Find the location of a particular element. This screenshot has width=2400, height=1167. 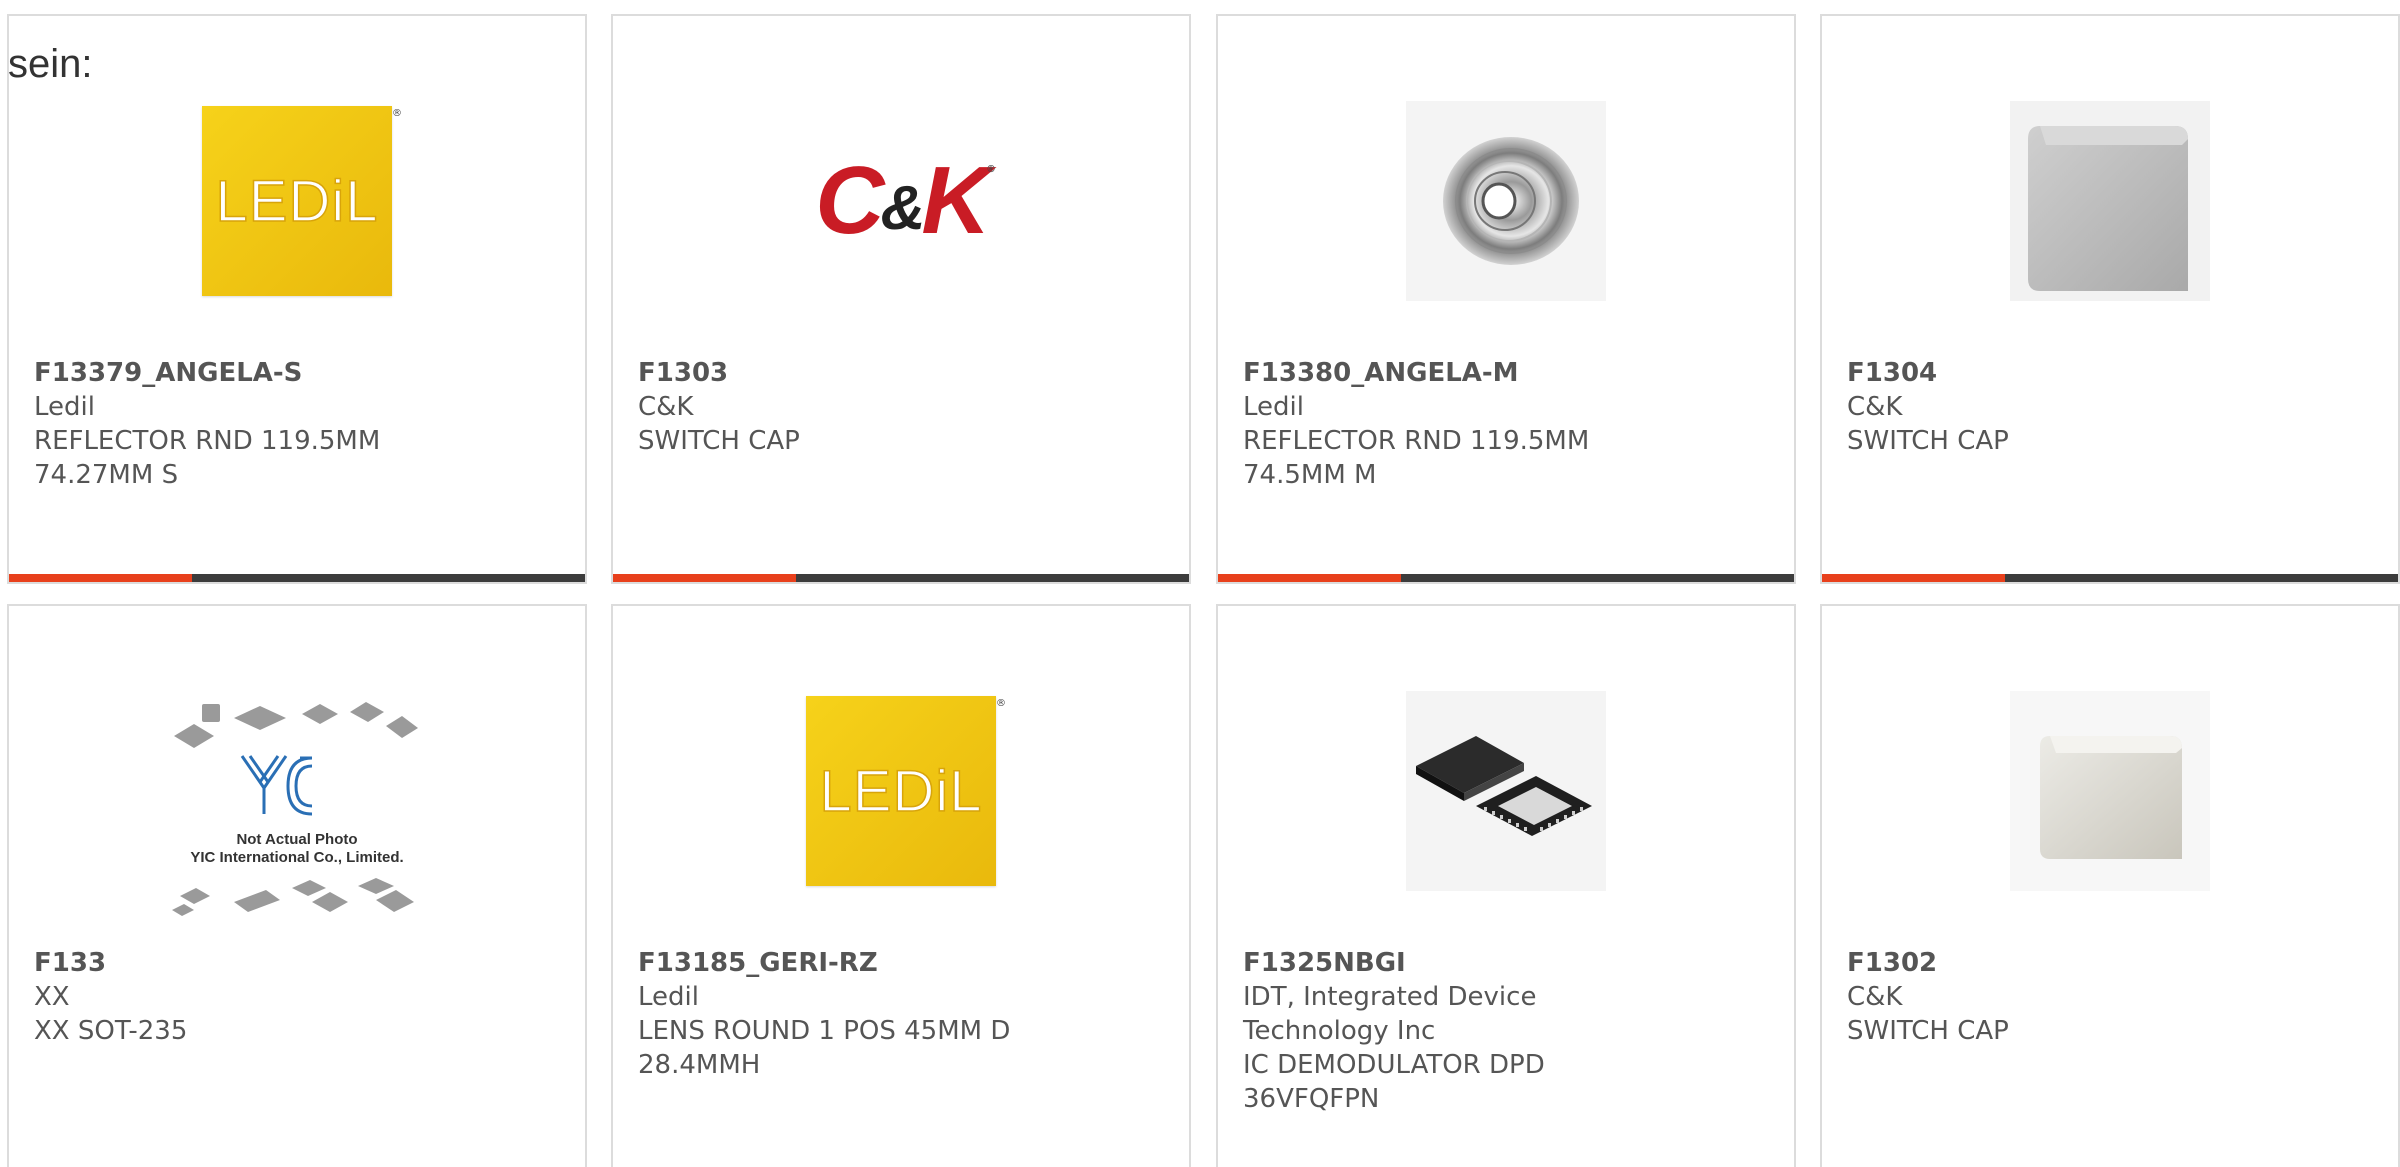

part-number-link: F1304 is located at coordinates (2107, 373).